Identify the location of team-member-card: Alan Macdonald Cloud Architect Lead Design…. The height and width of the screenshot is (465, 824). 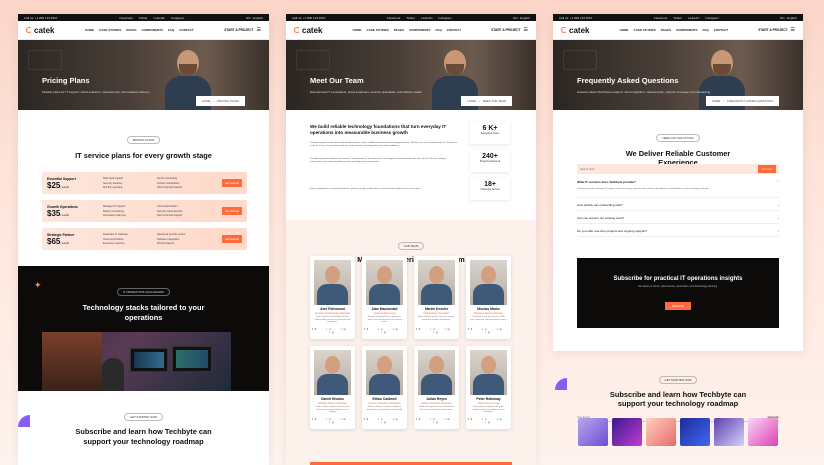
(384, 297).